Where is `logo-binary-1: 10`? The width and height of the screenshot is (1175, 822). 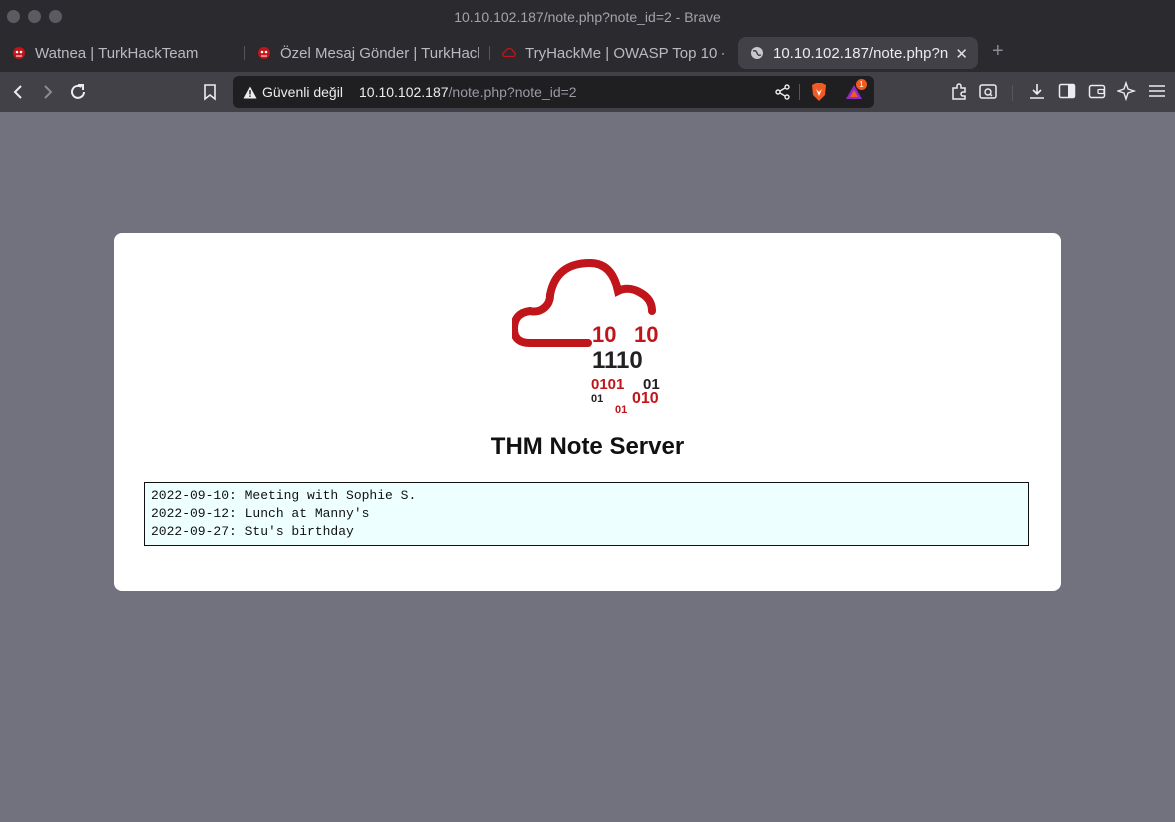
logo-binary-1: 10 is located at coordinates (604, 334).